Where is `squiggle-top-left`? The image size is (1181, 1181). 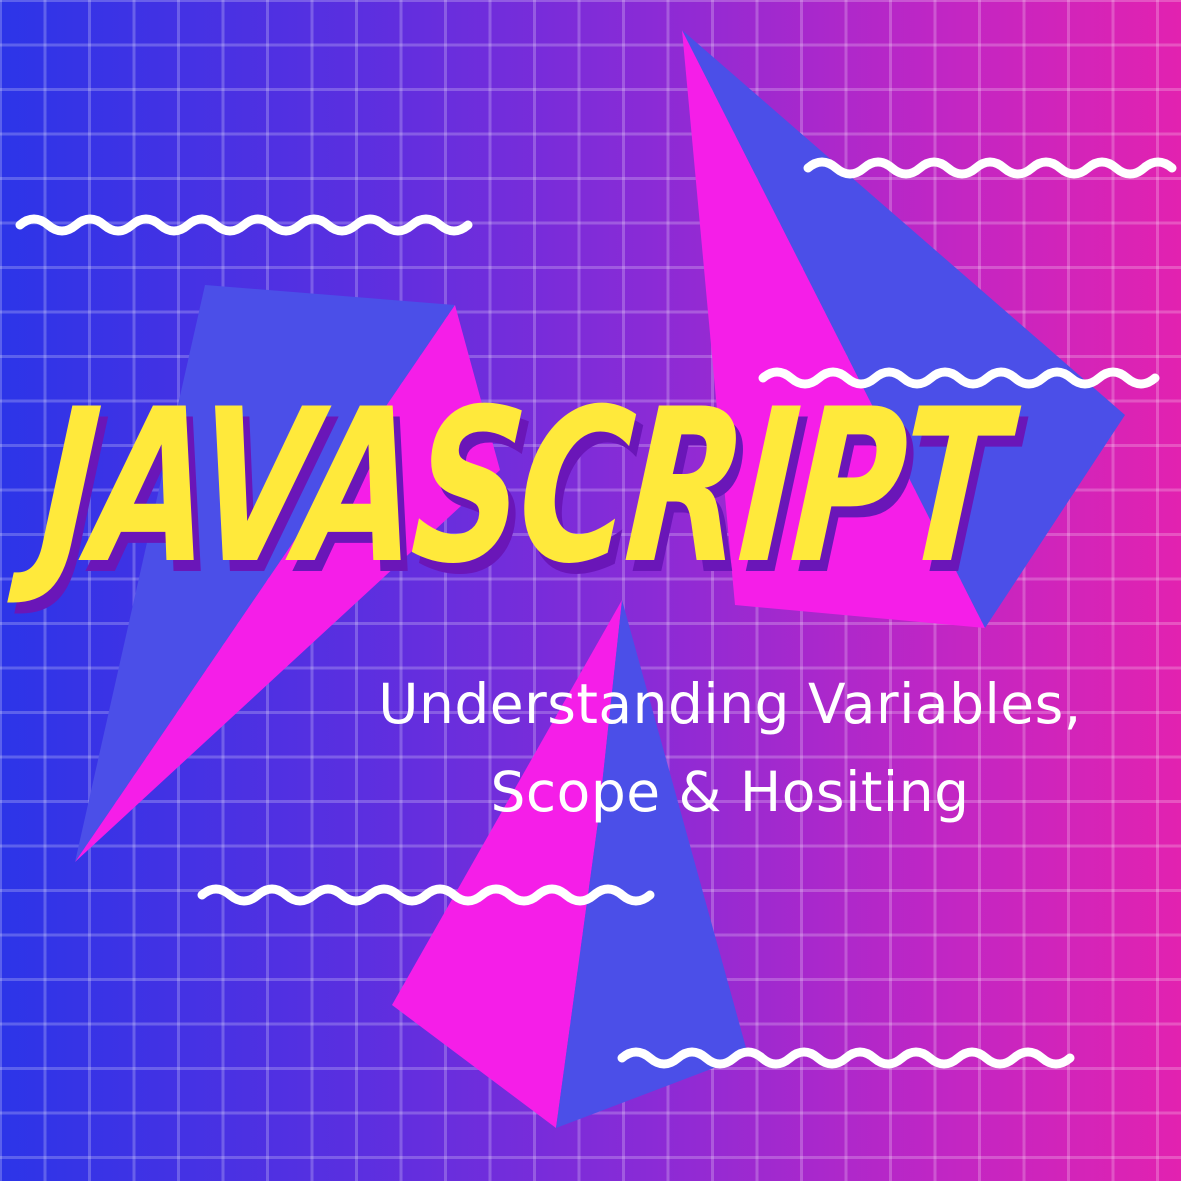 squiggle-top-left is located at coordinates (244, 225).